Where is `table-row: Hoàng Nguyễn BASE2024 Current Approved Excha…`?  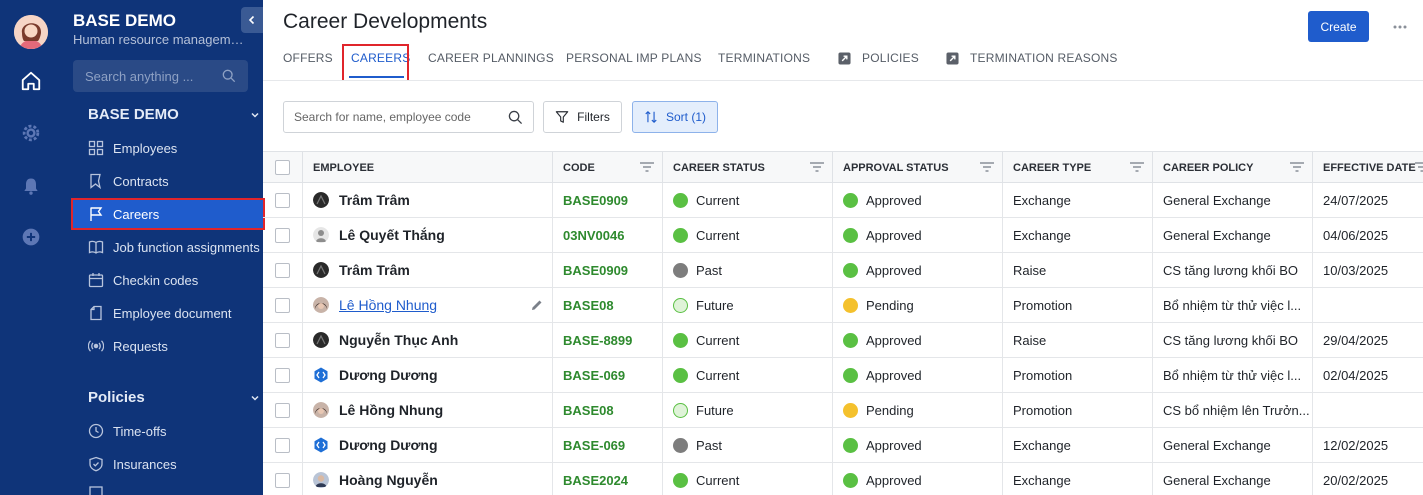 table-row: Hoàng Nguyễn BASE2024 Current Approved Excha… is located at coordinates (843, 479).